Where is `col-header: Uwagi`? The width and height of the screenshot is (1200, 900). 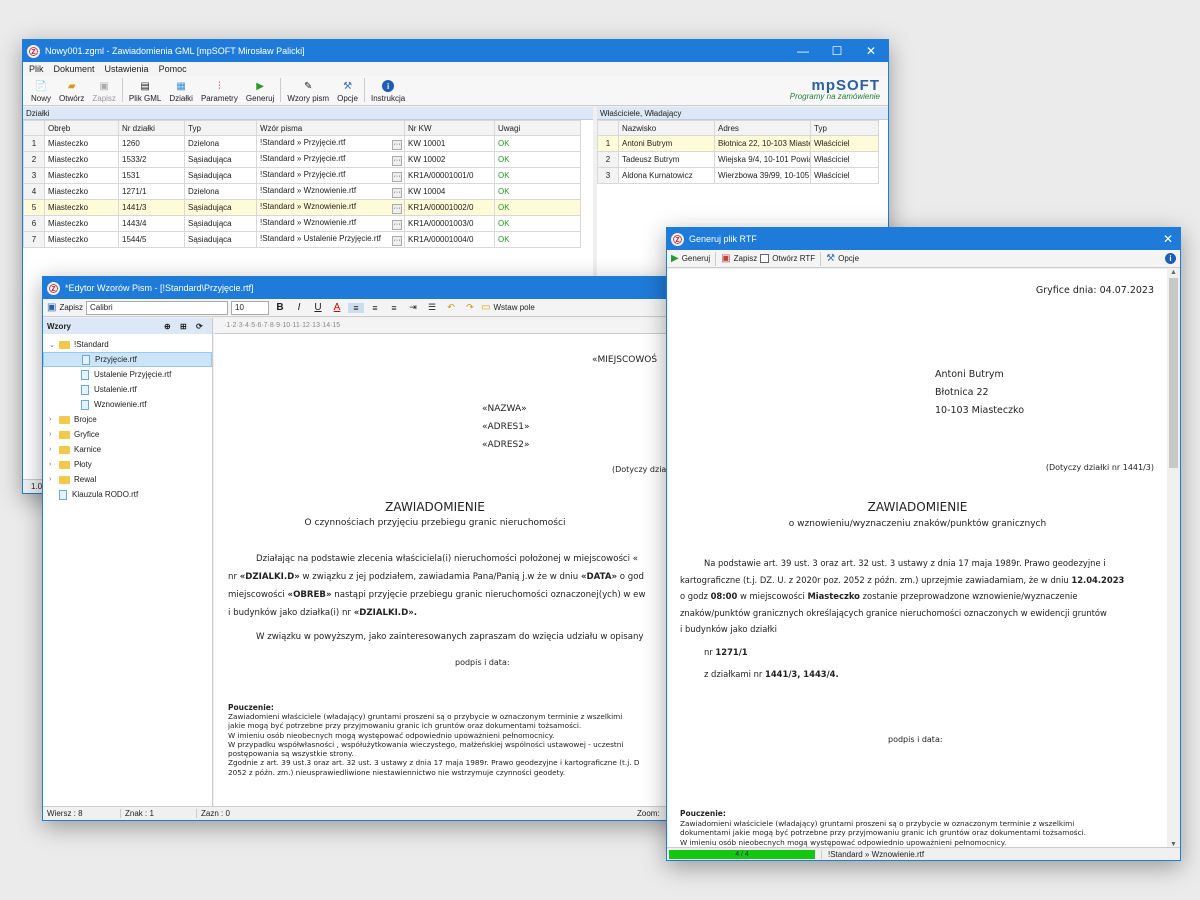
col-header: Uwagi is located at coordinates (537, 128).